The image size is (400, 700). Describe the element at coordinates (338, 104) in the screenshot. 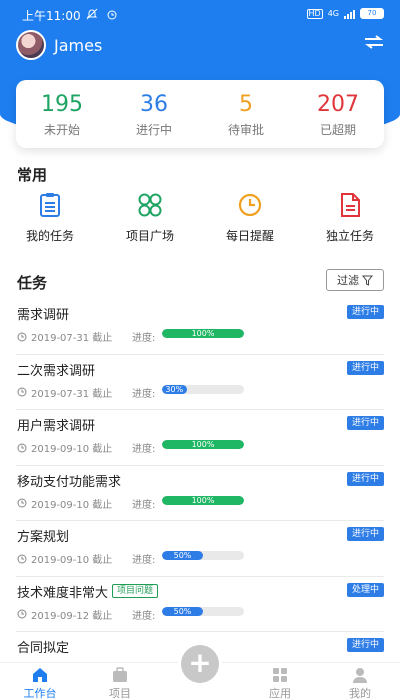

I see `stat-value: 207` at that location.